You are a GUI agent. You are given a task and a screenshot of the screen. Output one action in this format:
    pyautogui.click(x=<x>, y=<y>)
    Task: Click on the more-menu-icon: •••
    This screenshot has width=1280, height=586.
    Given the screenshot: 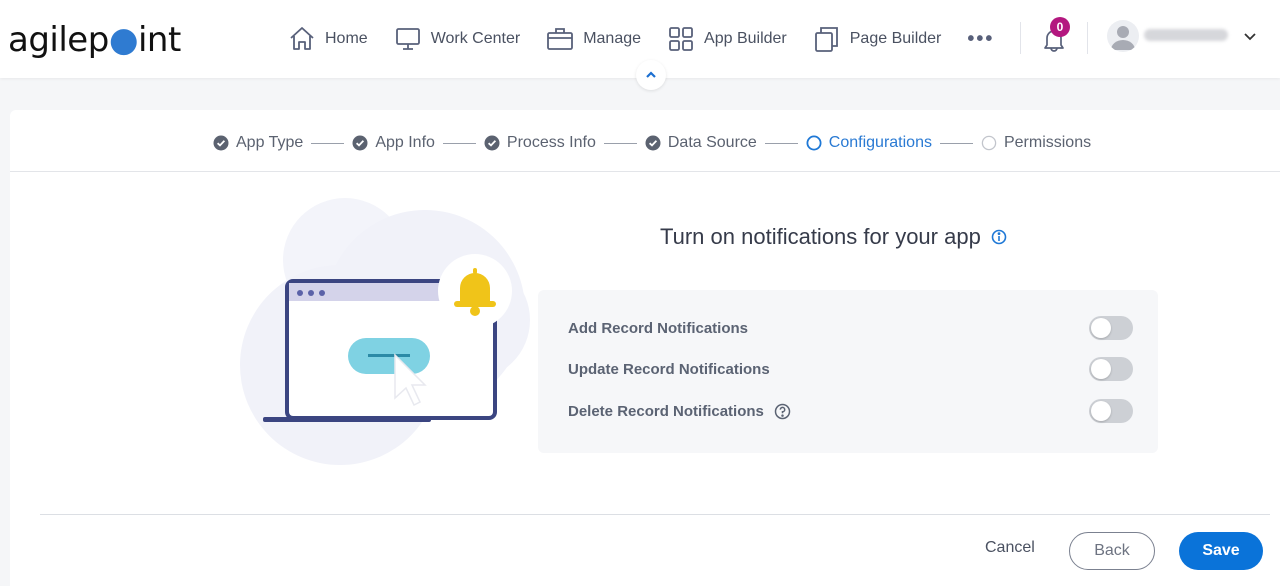 What is the action you would take?
    pyautogui.click(x=980, y=39)
    